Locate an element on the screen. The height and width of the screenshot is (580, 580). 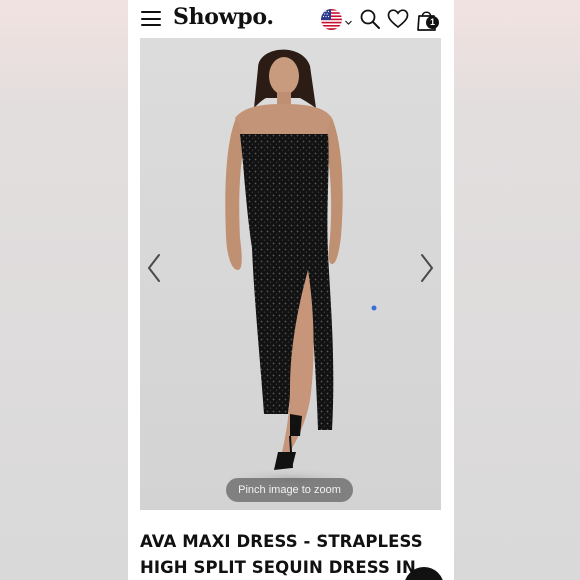
chevron-right-icon is located at coordinates (427, 268).